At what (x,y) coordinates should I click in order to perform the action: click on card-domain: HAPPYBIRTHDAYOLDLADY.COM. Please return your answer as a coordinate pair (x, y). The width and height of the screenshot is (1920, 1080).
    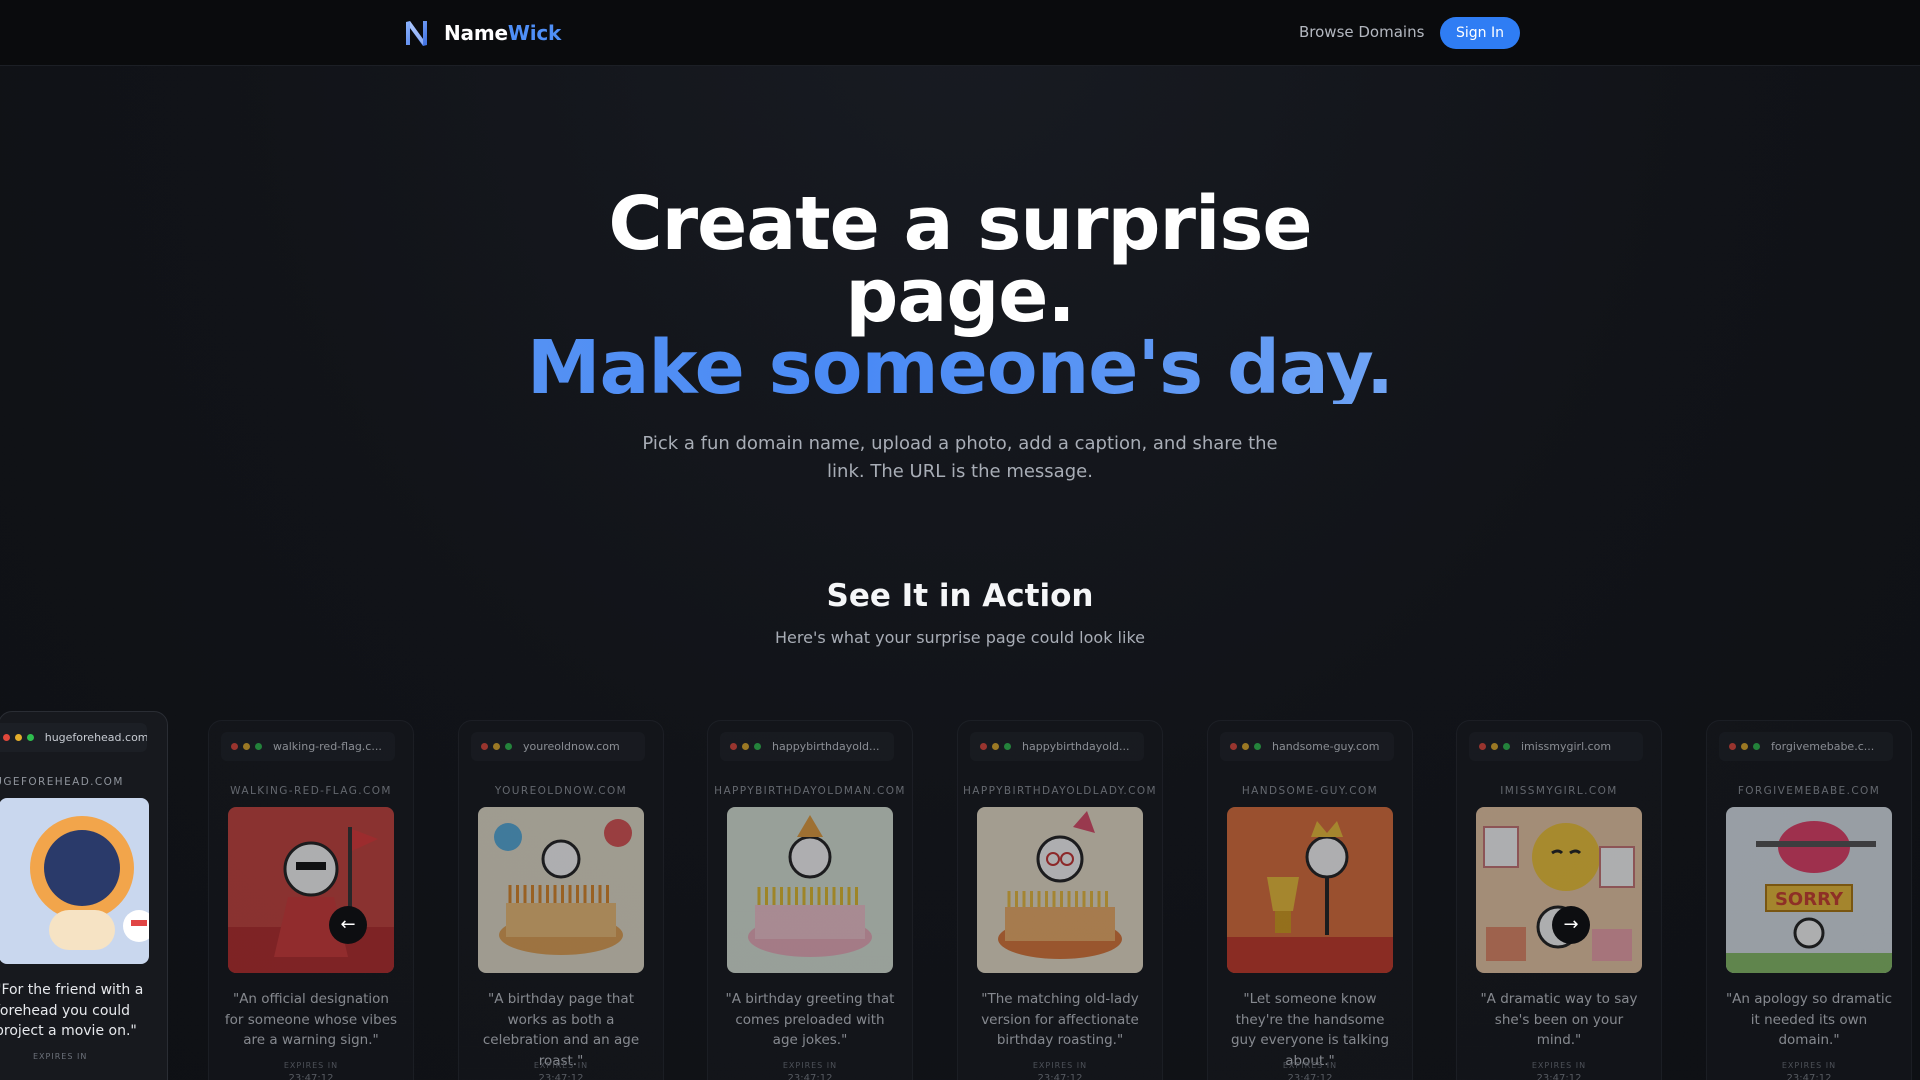
    Looking at the image, I should click on (1060, 791).